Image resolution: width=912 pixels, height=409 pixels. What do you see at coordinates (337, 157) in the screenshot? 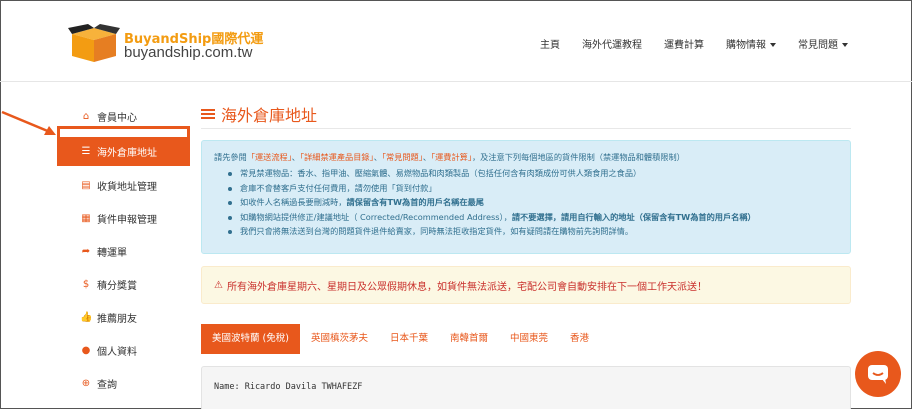
I see `link-prohibited-items: 「詳細禁運產品目錄」` at bounding box center [337, 157].